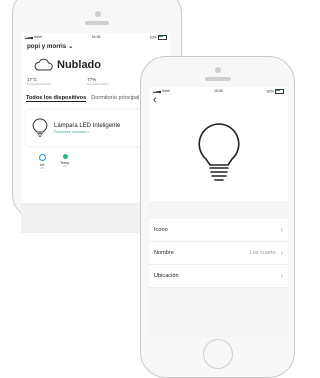 Image resolution: width=320 pixels, height=378 pixels. Describe the element at coordinates (218, 230) in the screenshot. I see `settings-row-icon: Icono ›` at that location.